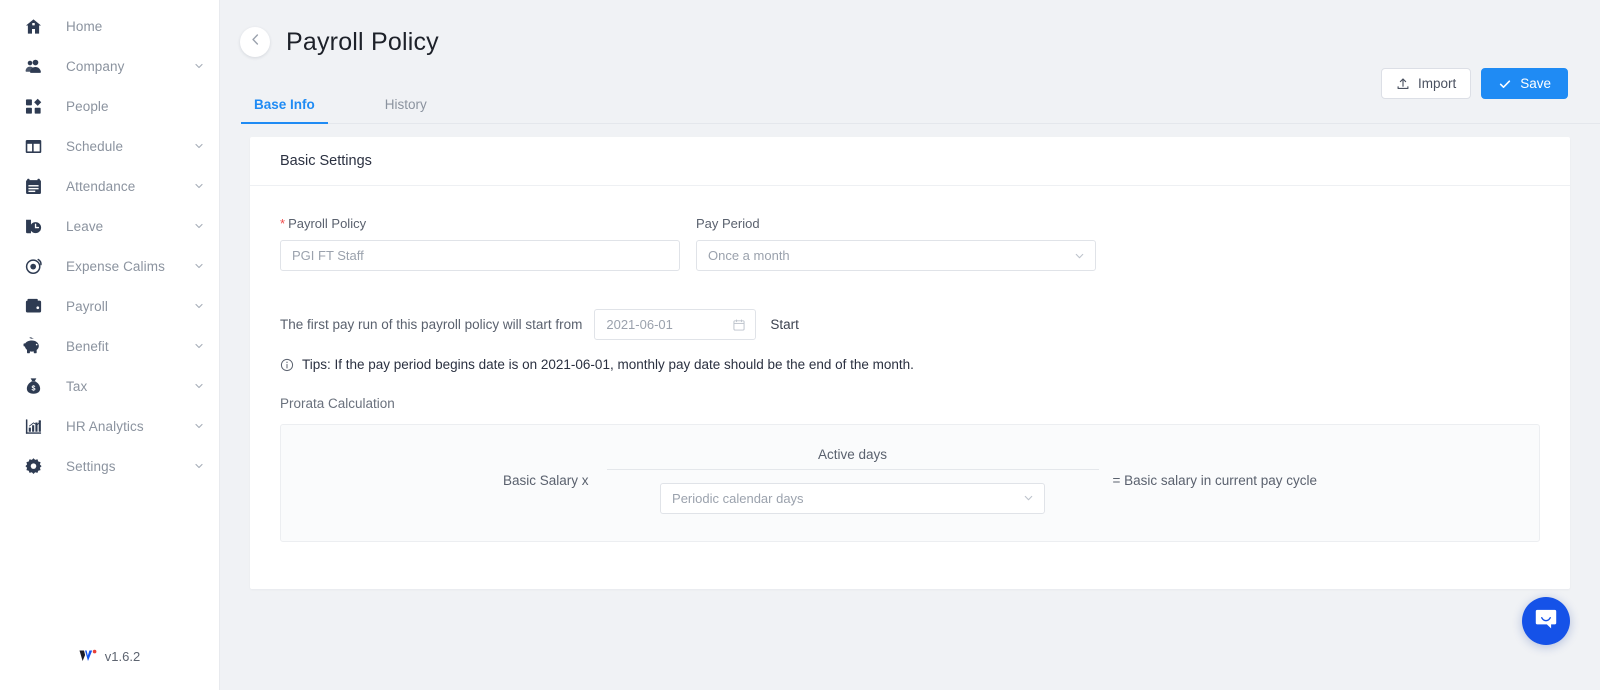  What do you see at coordinates (91, 466) in the screenshot?
I see `sidebar-item-label: Settings` at bounding box center [91, 466].